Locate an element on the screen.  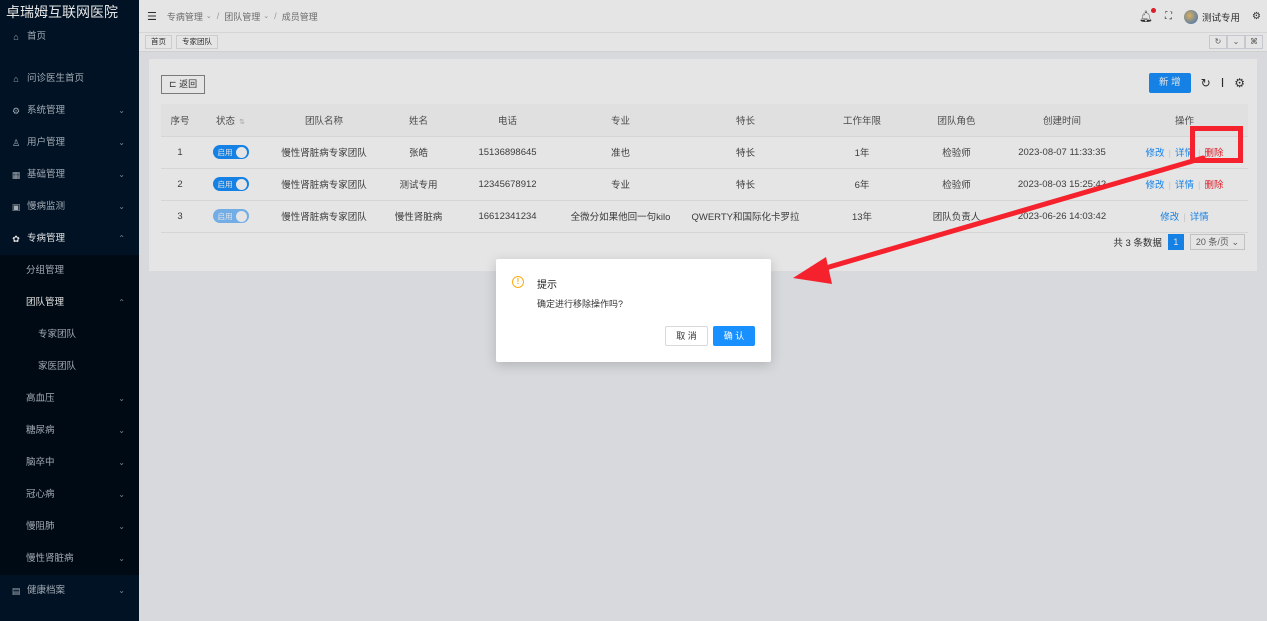
dialog-title: 提示 is located at coordinates (547, 285).